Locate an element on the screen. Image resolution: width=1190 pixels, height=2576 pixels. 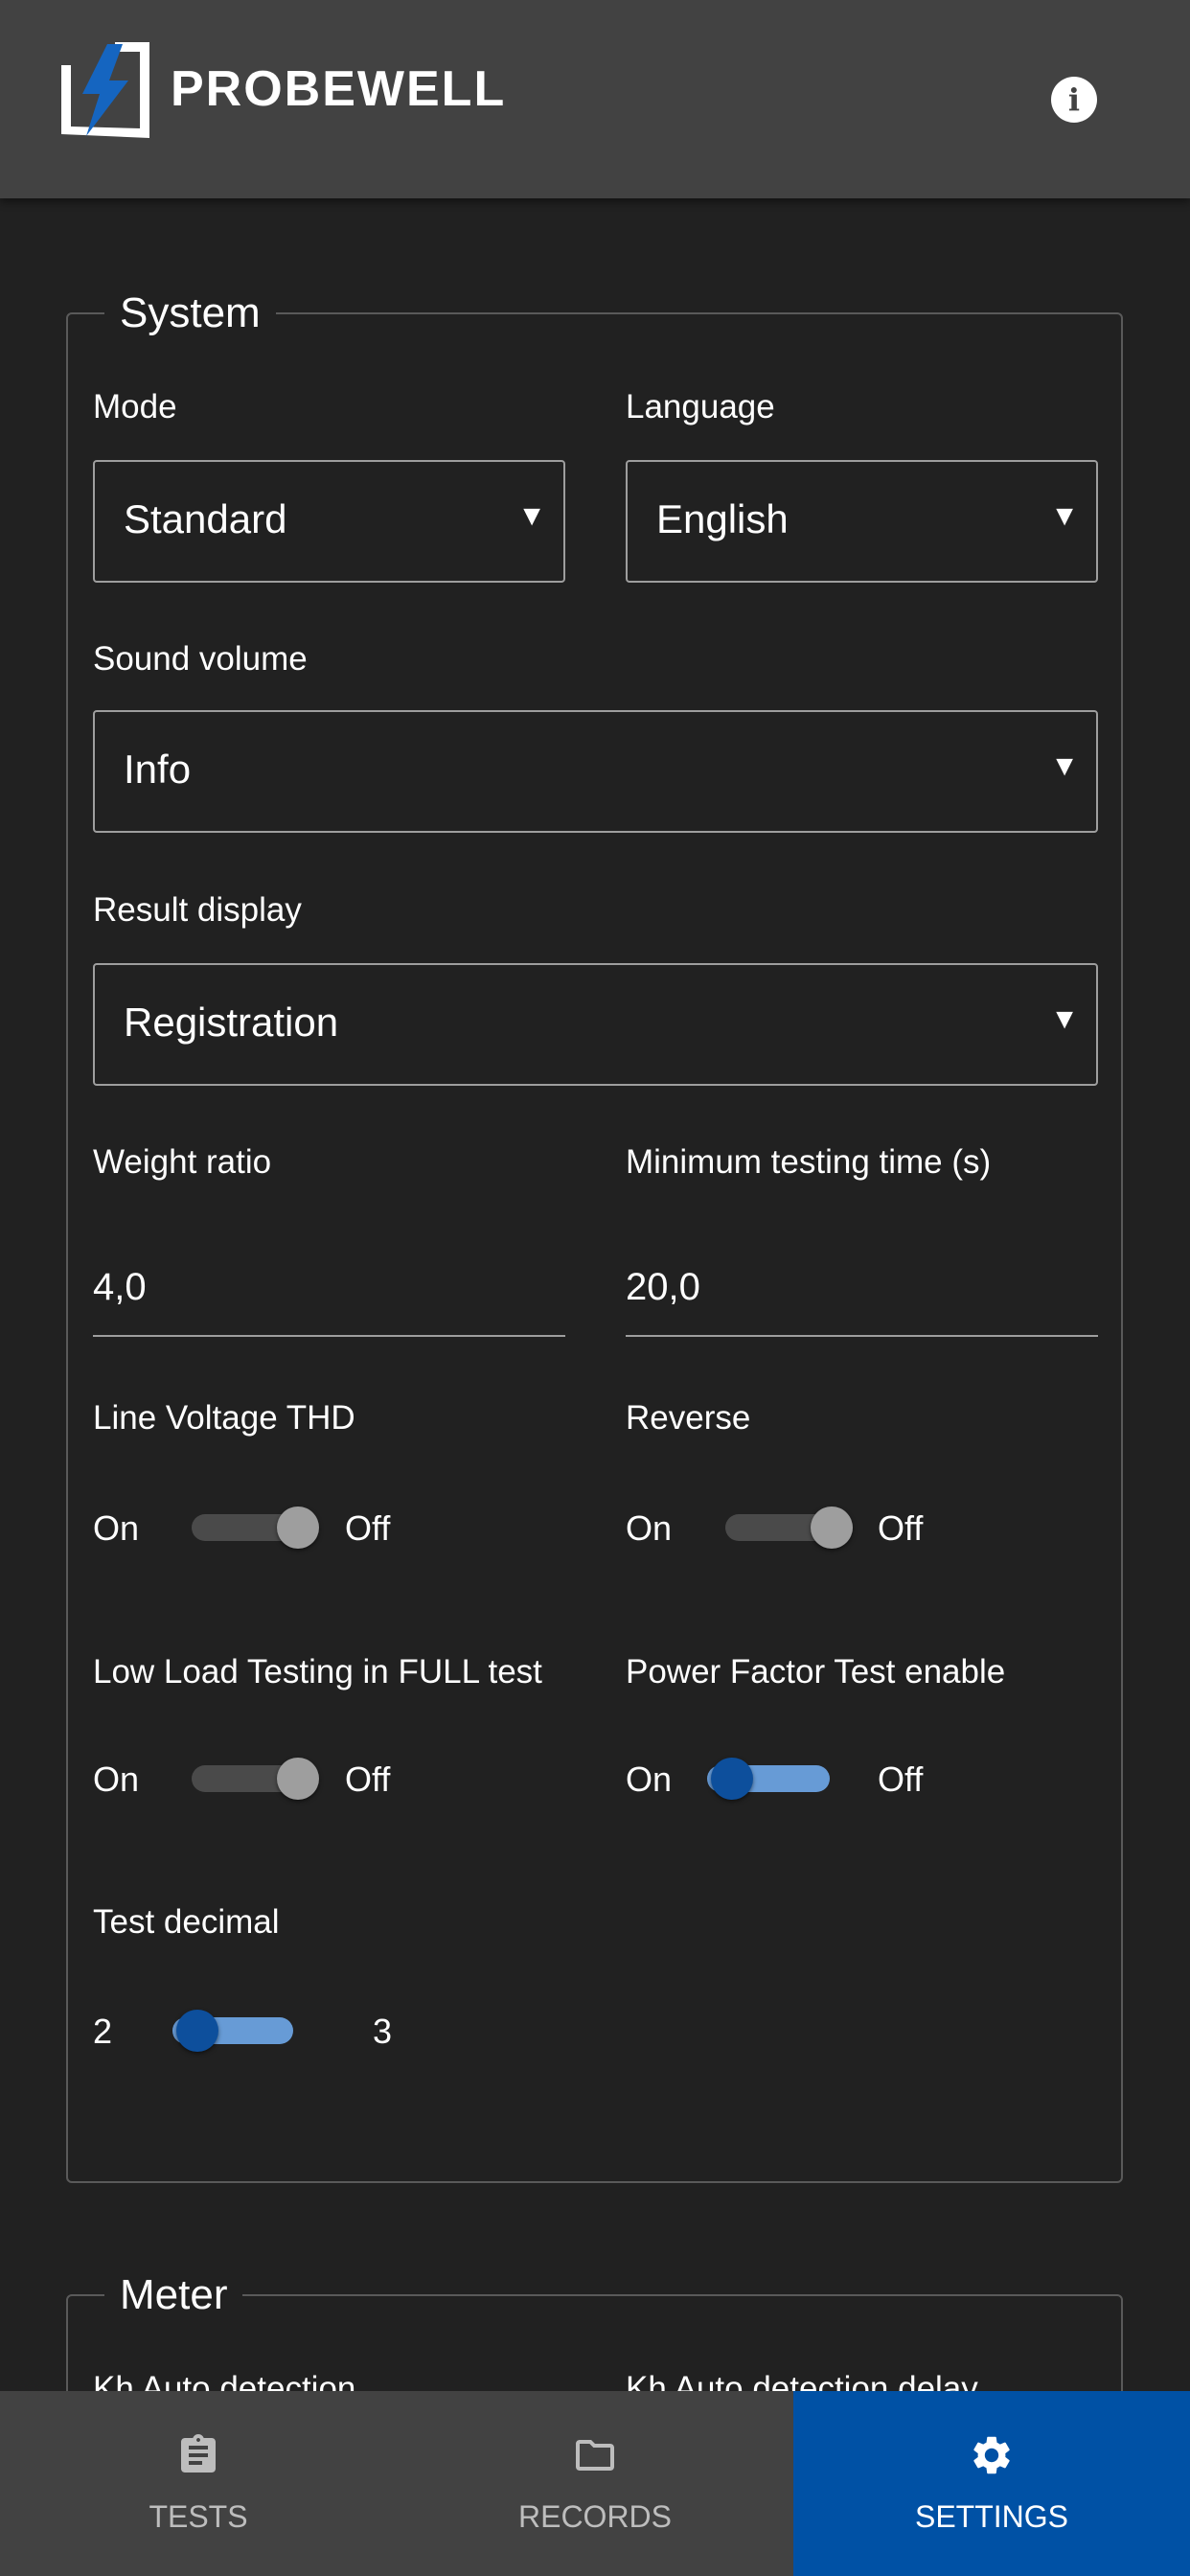
power-factor-label: Power Factor Test enable is located at coordinates (816, 1671).